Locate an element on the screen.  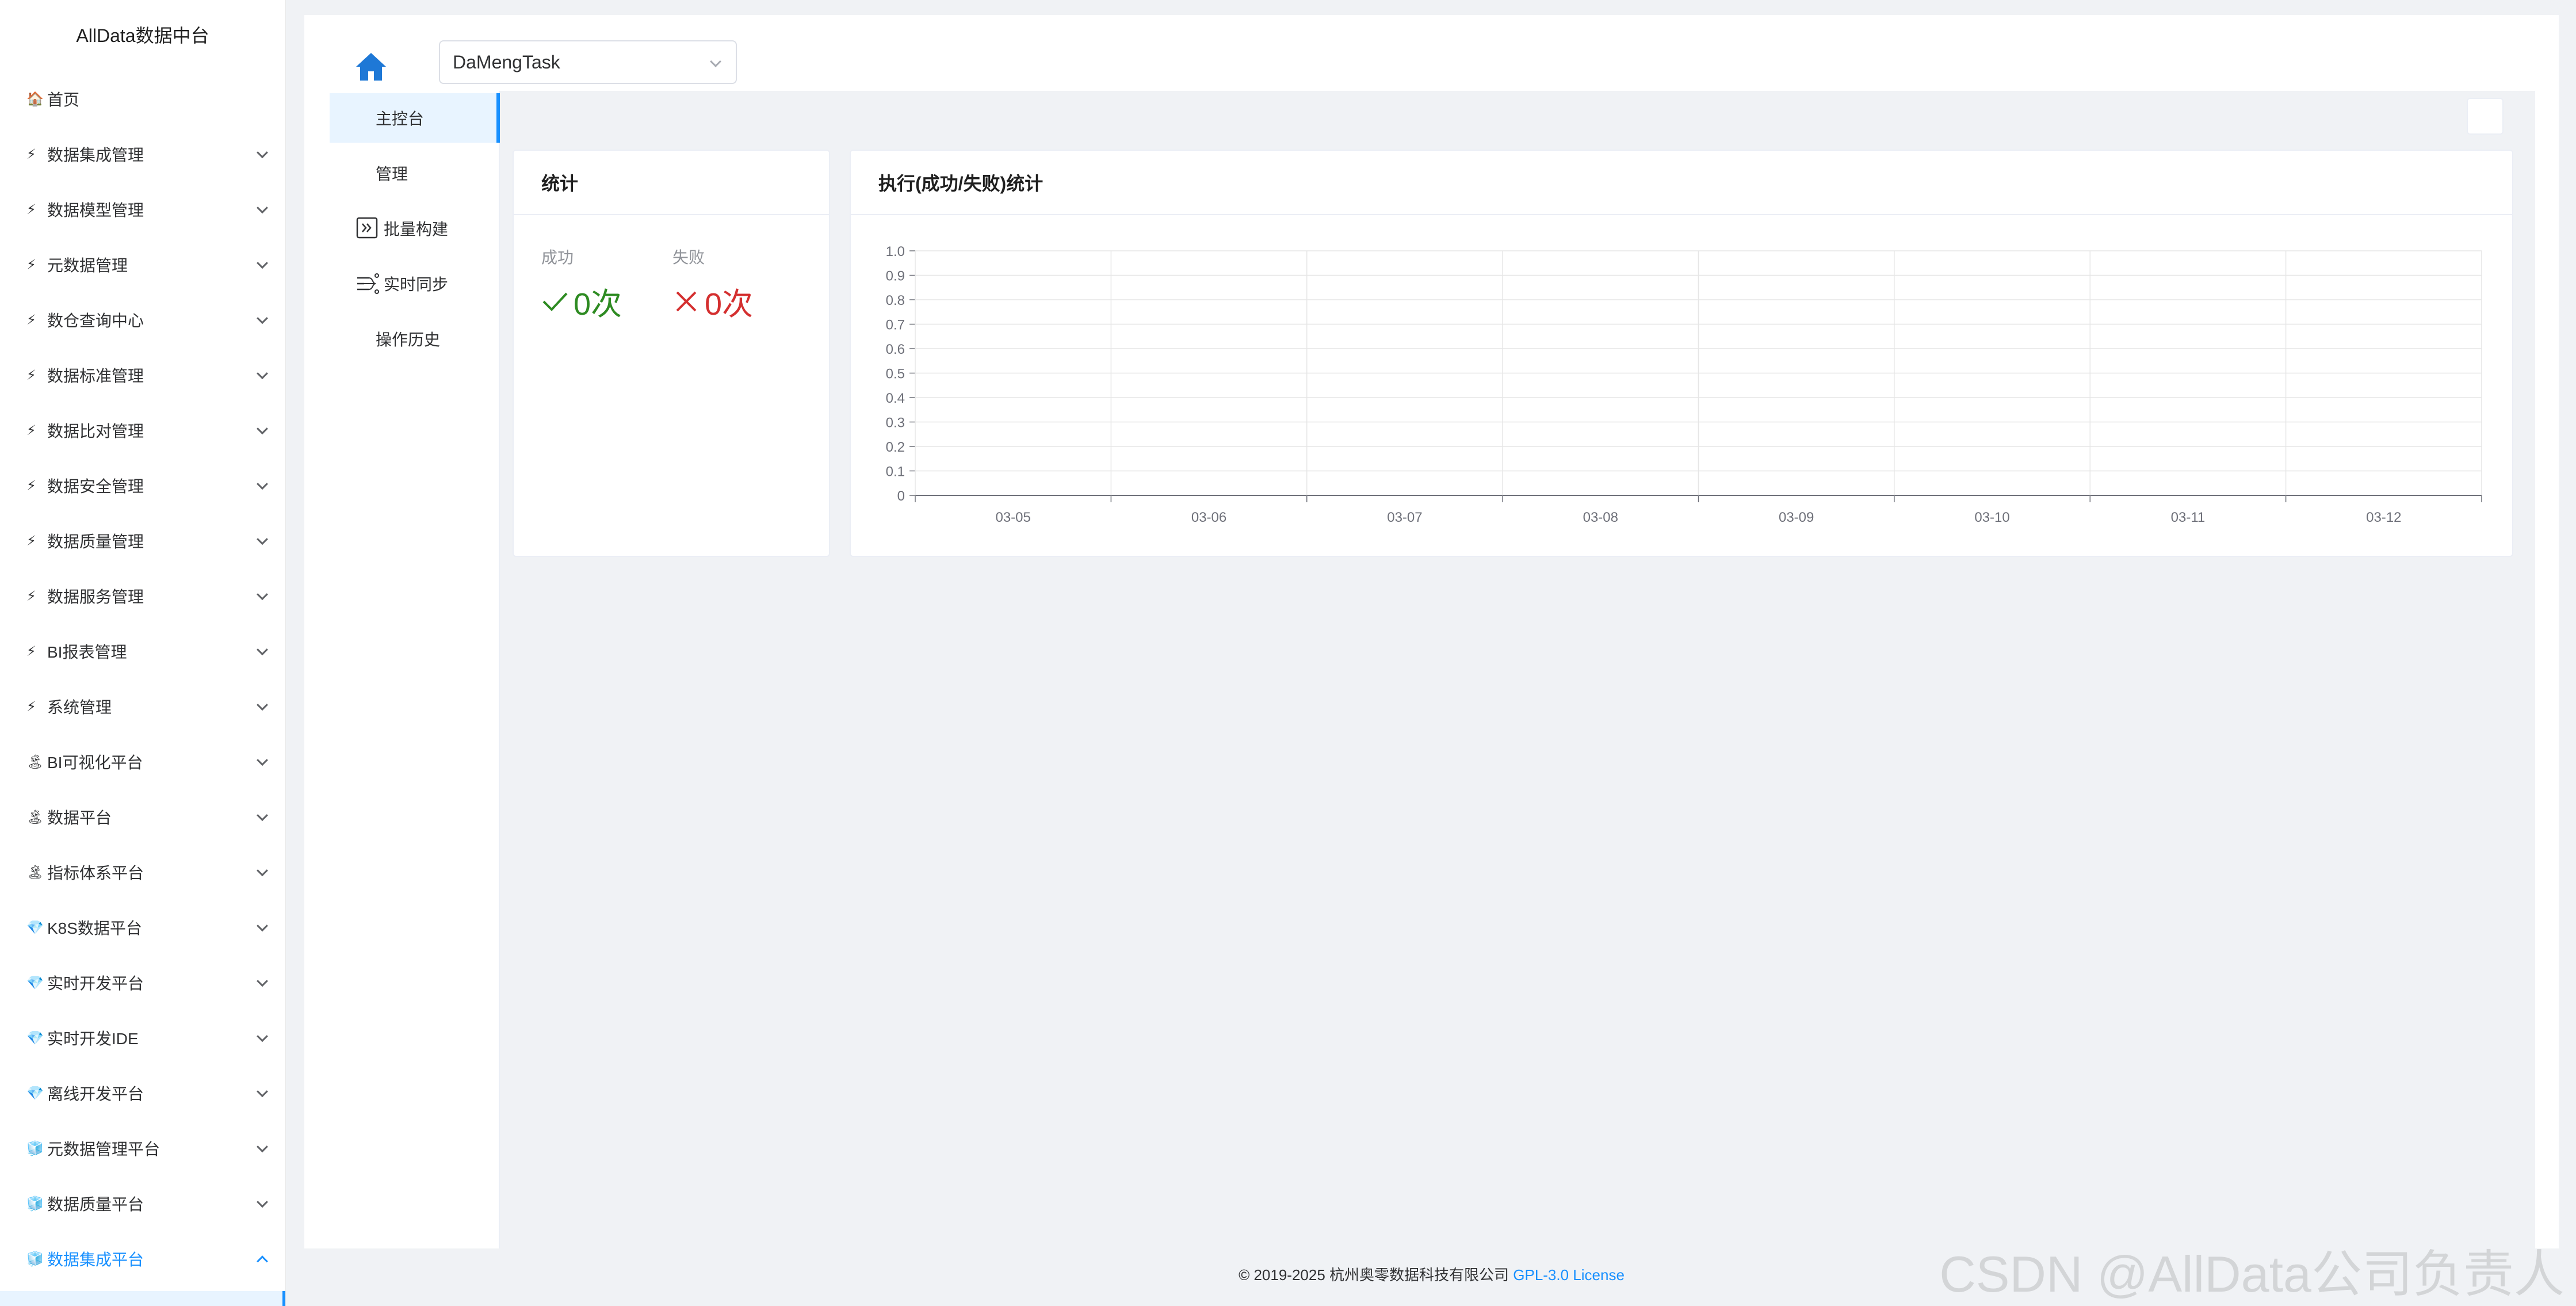
fail-value: 0次 is located at coordinates (712, 301).